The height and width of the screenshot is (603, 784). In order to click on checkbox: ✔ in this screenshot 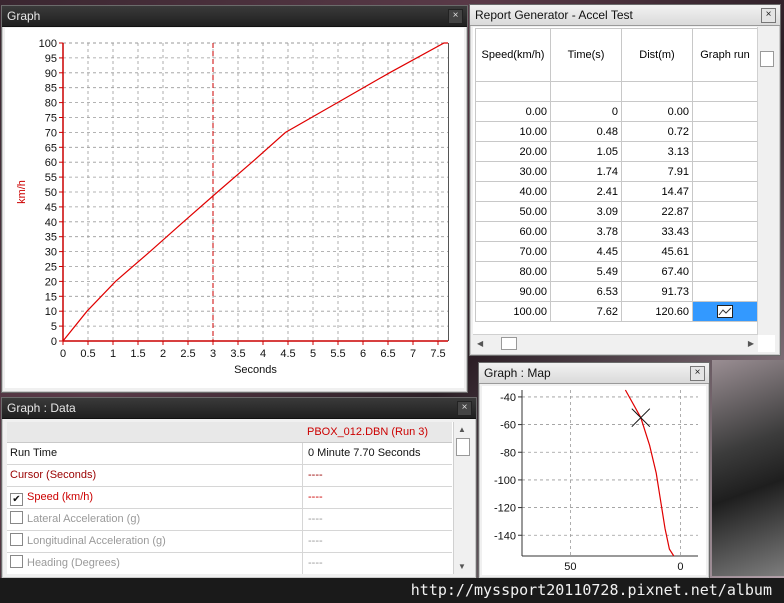, I will do `click(16, 499)`.